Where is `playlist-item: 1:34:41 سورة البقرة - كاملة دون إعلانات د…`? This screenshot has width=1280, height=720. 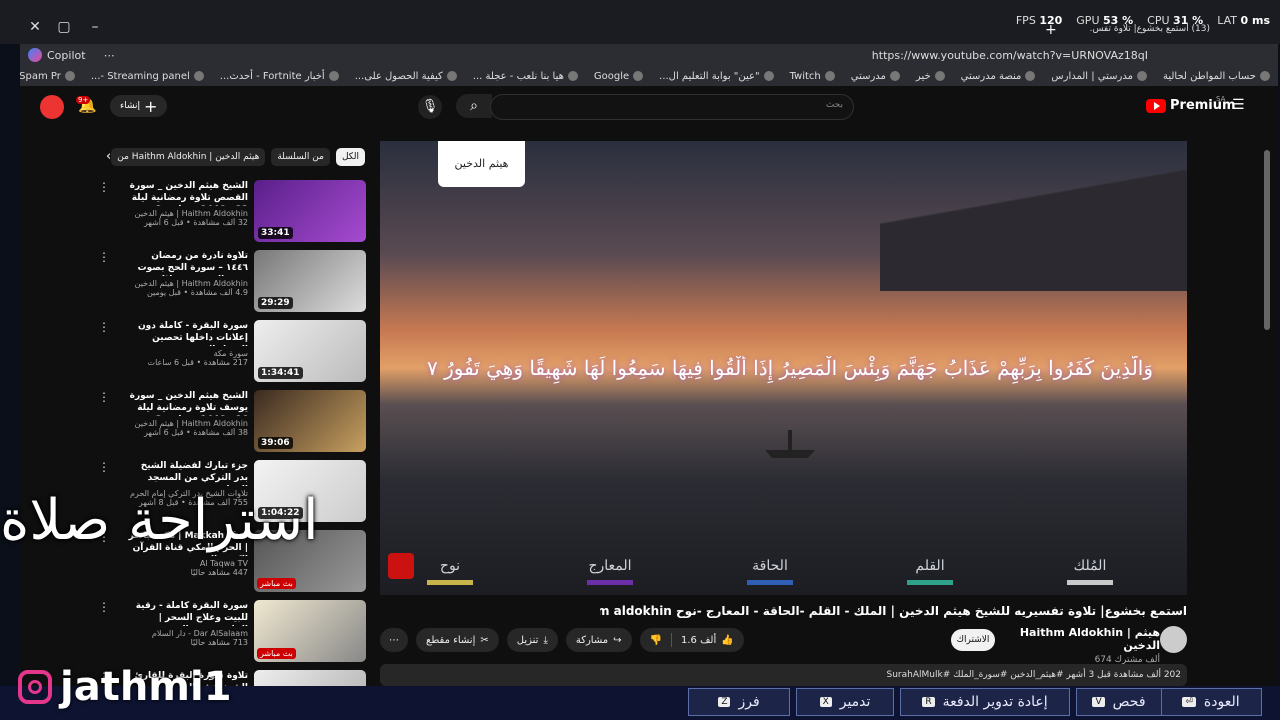 playlist-item: 1:34:41 سورة البقرة - كاملة دون إعلانات د… is located at coordinates (232, 353).